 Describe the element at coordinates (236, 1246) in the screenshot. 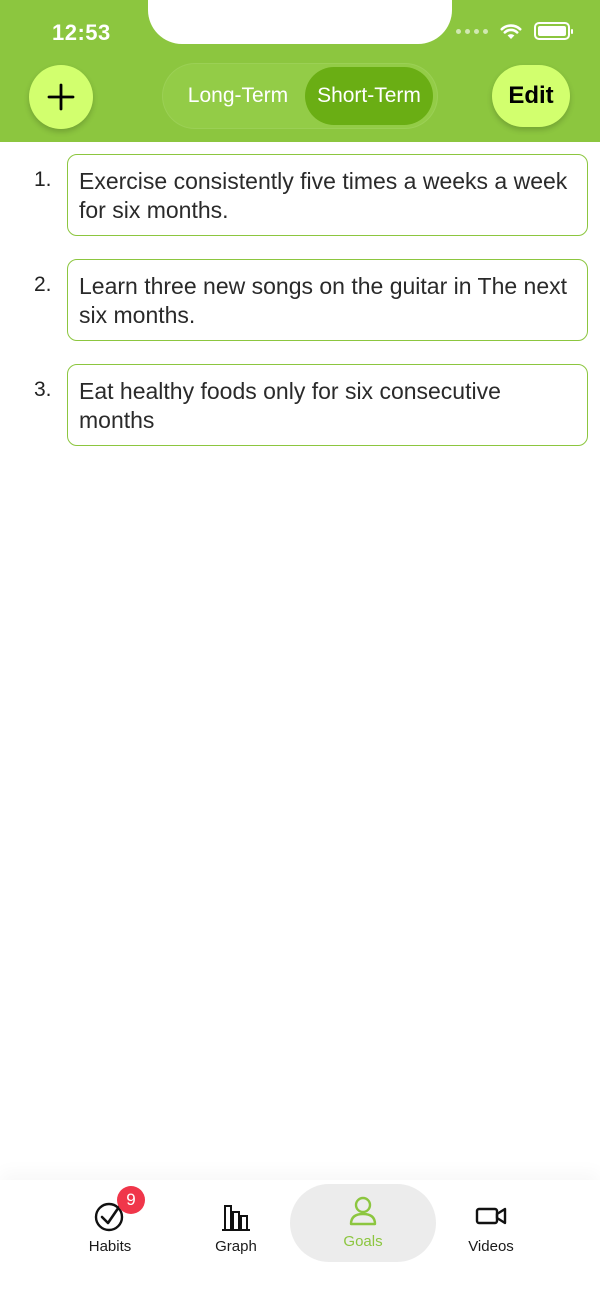

I see `tab-label: Graph` at that location.